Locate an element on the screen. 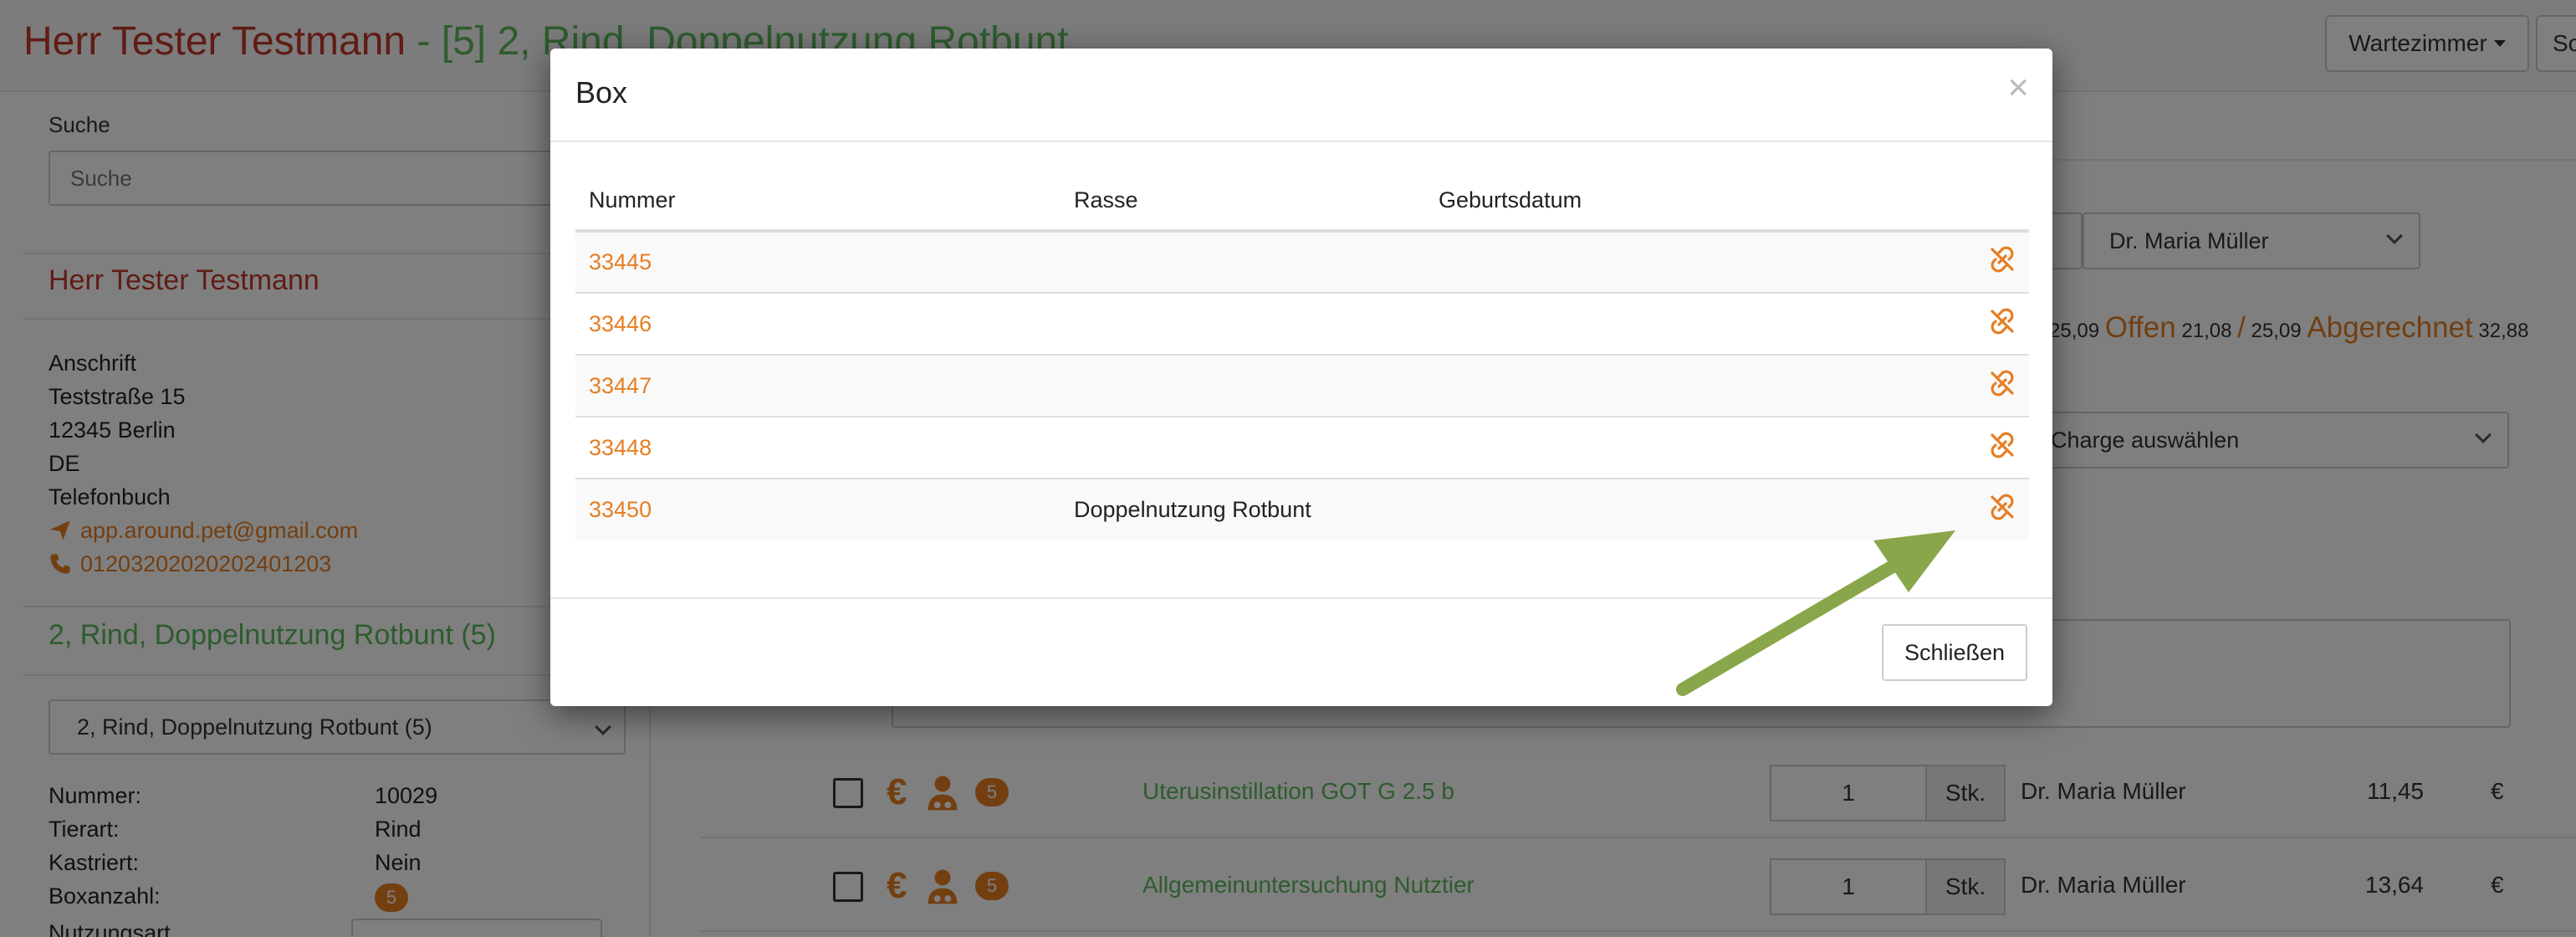 This screenshot has width=2576, height=937. table-row: 33447 is located at coordinates (1302, 386).